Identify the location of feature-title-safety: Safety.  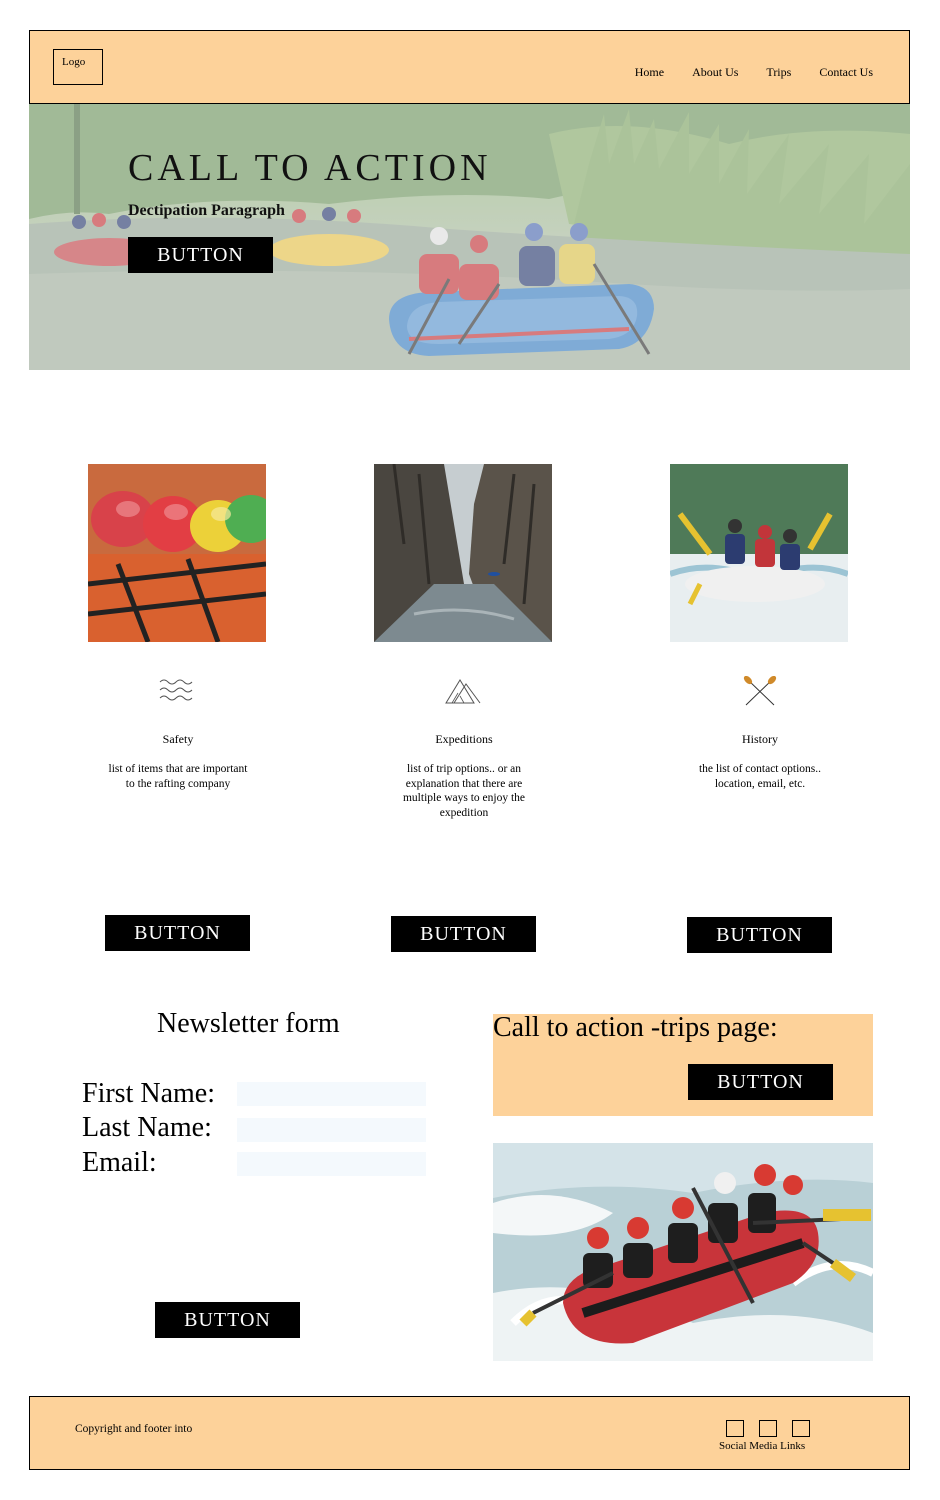
(178, 739).